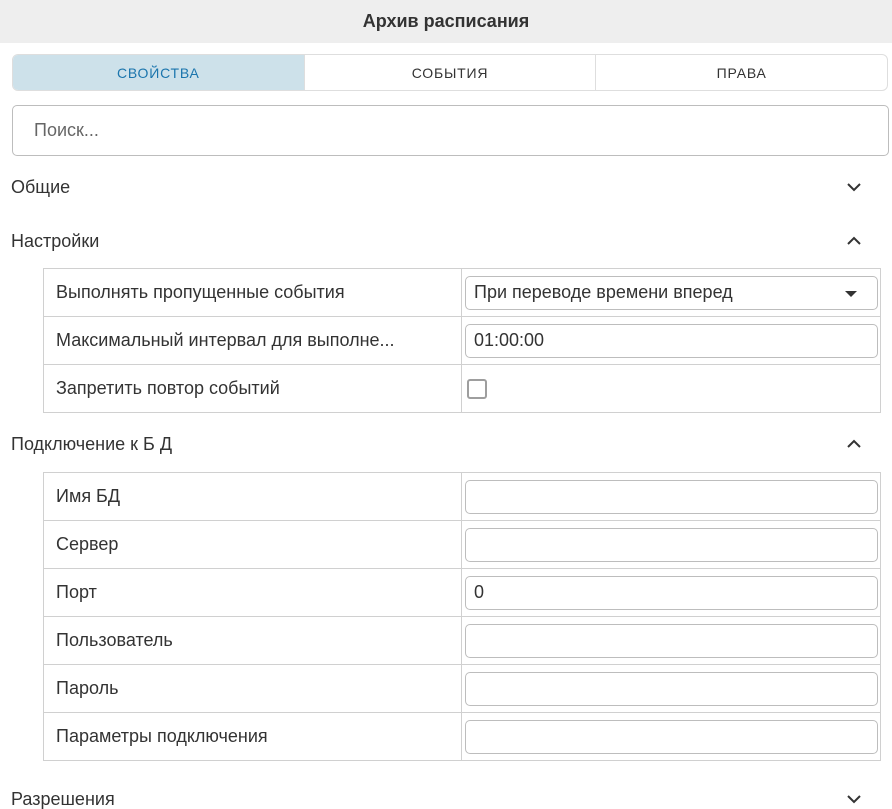 The image size is (892, 809). I want to click on caret-down-icon, so click(851, 293).